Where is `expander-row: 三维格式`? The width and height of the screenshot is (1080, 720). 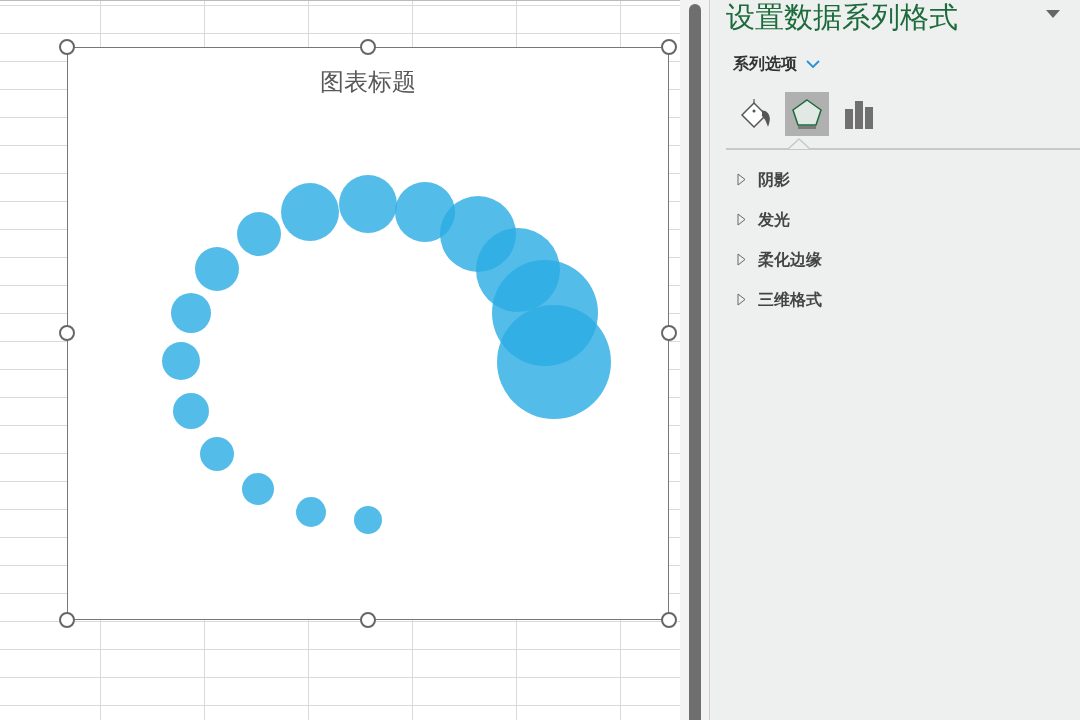
expander-row: 三维格式 is located at coordinates (908, 299).